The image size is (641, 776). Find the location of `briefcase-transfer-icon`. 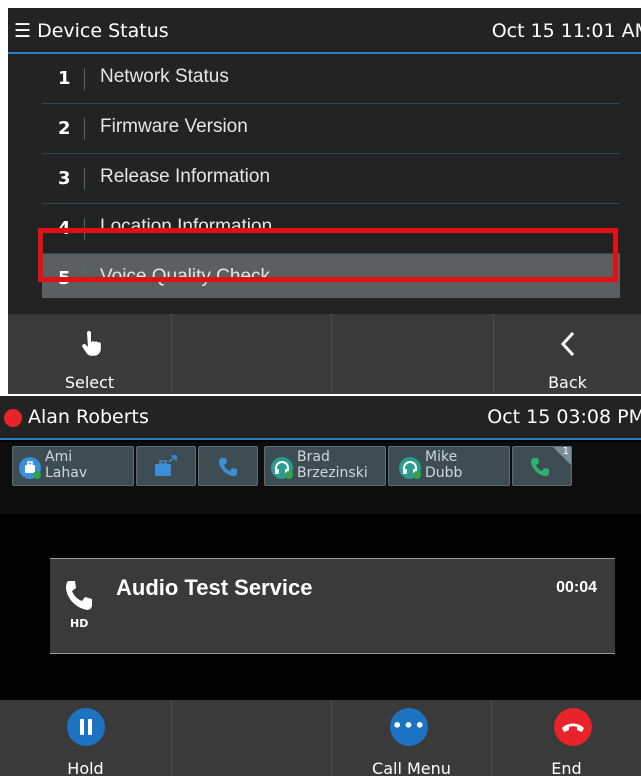

briefcase-transfer-icon is located at coordinates (166, 465).